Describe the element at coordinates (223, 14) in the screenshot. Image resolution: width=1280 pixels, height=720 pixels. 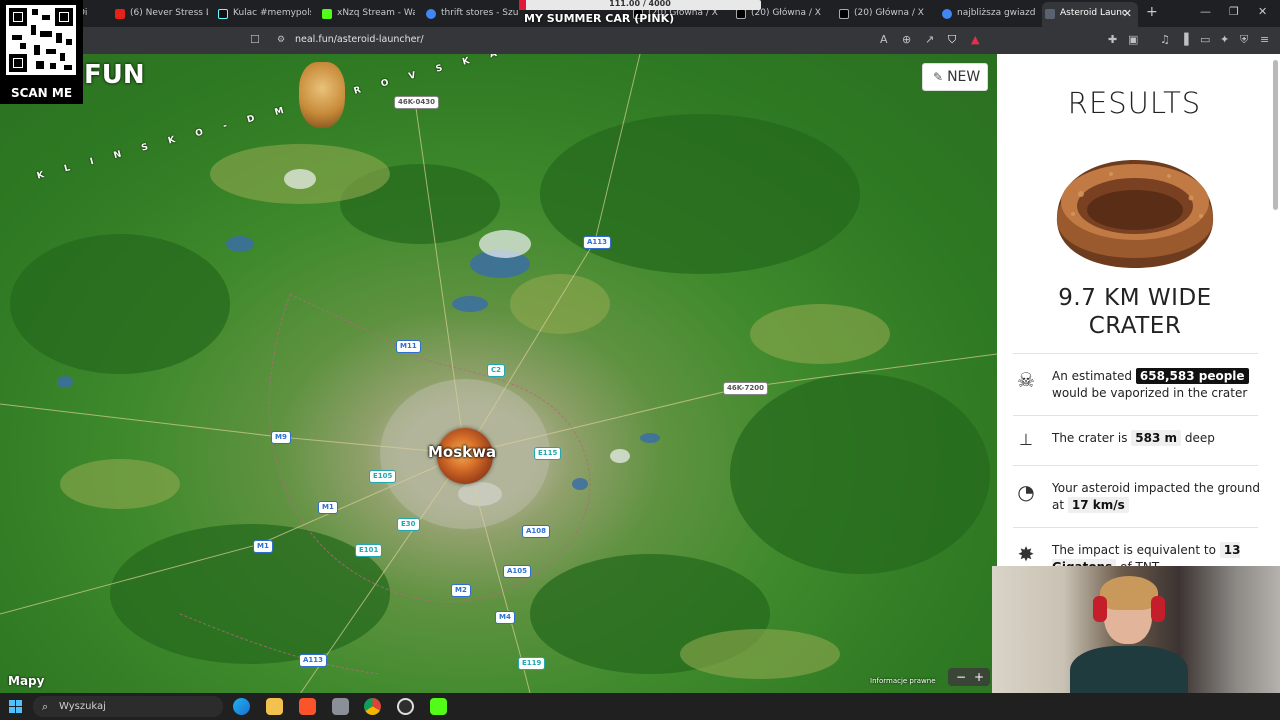
I see `tiktok-icon` at that location.